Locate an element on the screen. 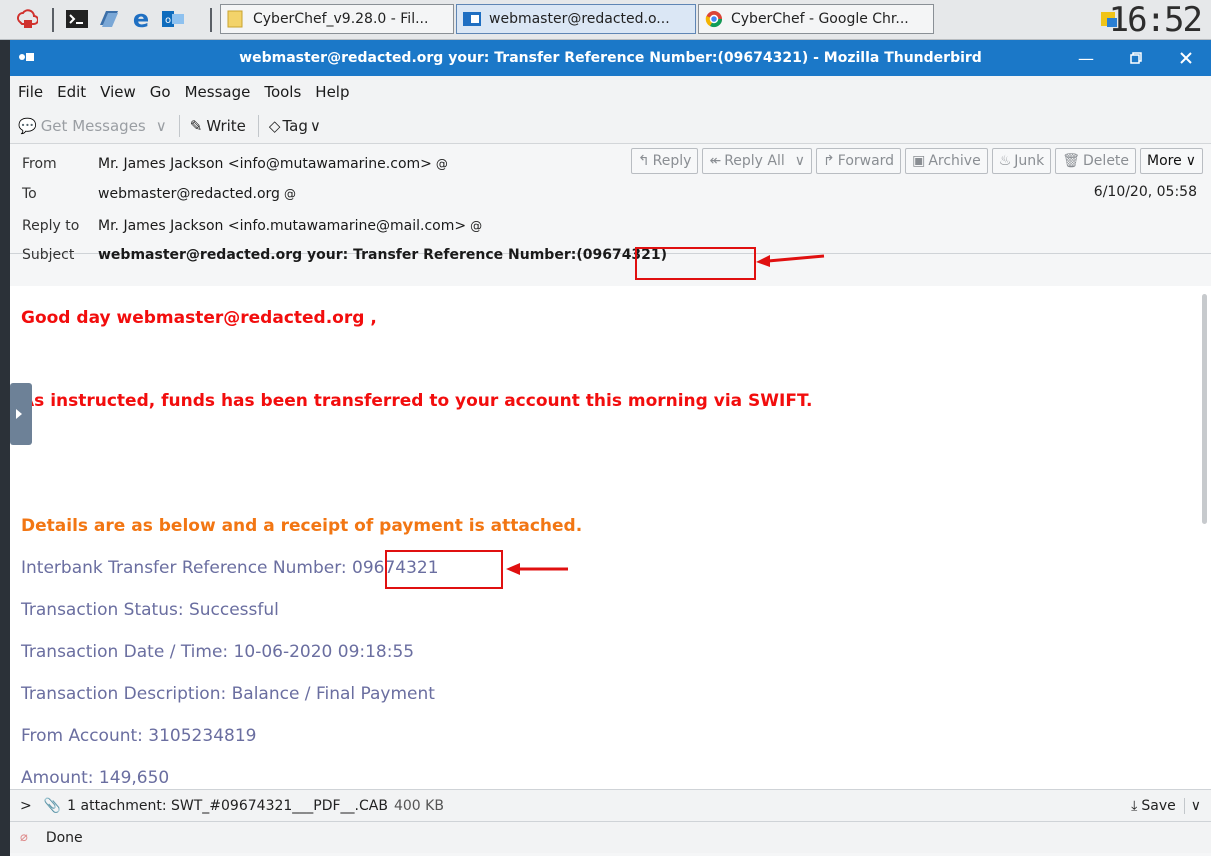 This screenshot has height=856, width=1211. terminal-icon is located at coordinates (77, 19).